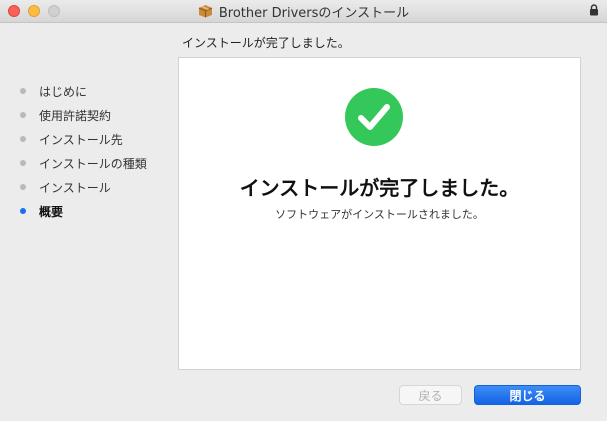  I want to click on step-item-introduction: はじめに, so click(83, 91).